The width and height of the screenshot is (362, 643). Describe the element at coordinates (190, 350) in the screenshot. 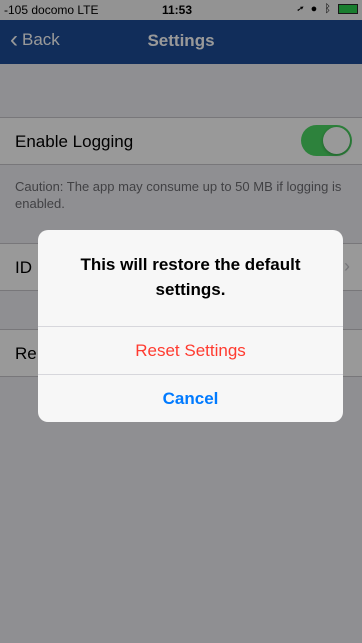

I see `reset-settings-button: Reset Settings` at that location.